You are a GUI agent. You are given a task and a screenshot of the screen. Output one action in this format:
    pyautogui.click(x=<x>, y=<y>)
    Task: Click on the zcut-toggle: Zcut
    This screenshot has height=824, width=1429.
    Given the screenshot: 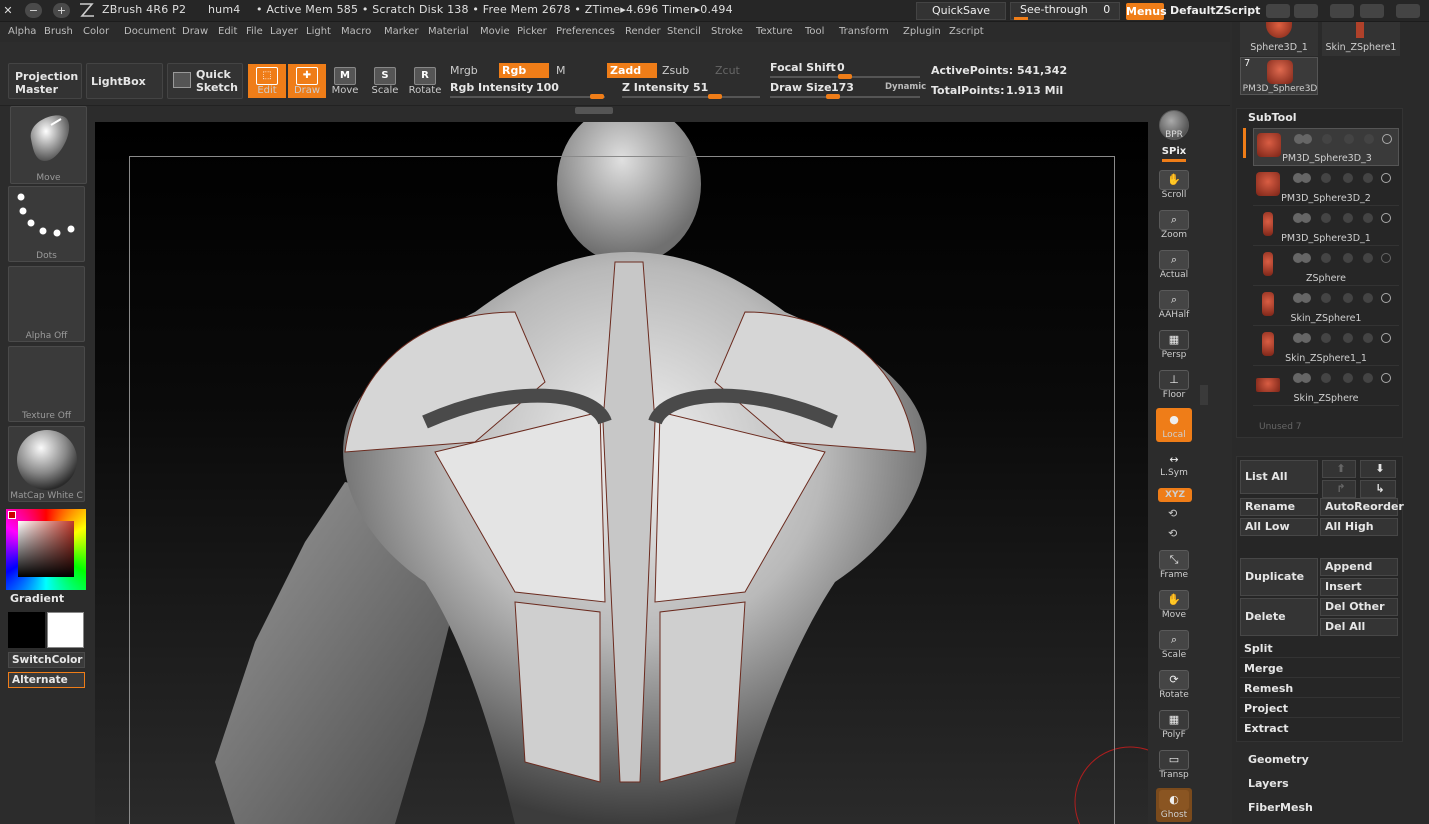 What is the action you would take?
    pyautogui.click(x=727, y=70)
    